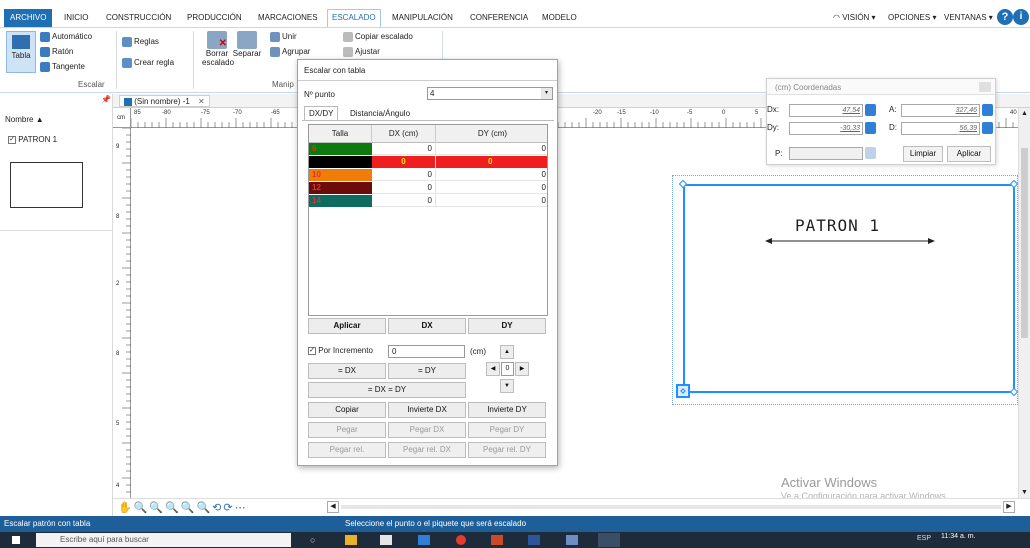 The image size is (1030, 548). Describe the element at coordinates (140, 42) in the screenshot. I see `reglas-button: Reglas` at that location.